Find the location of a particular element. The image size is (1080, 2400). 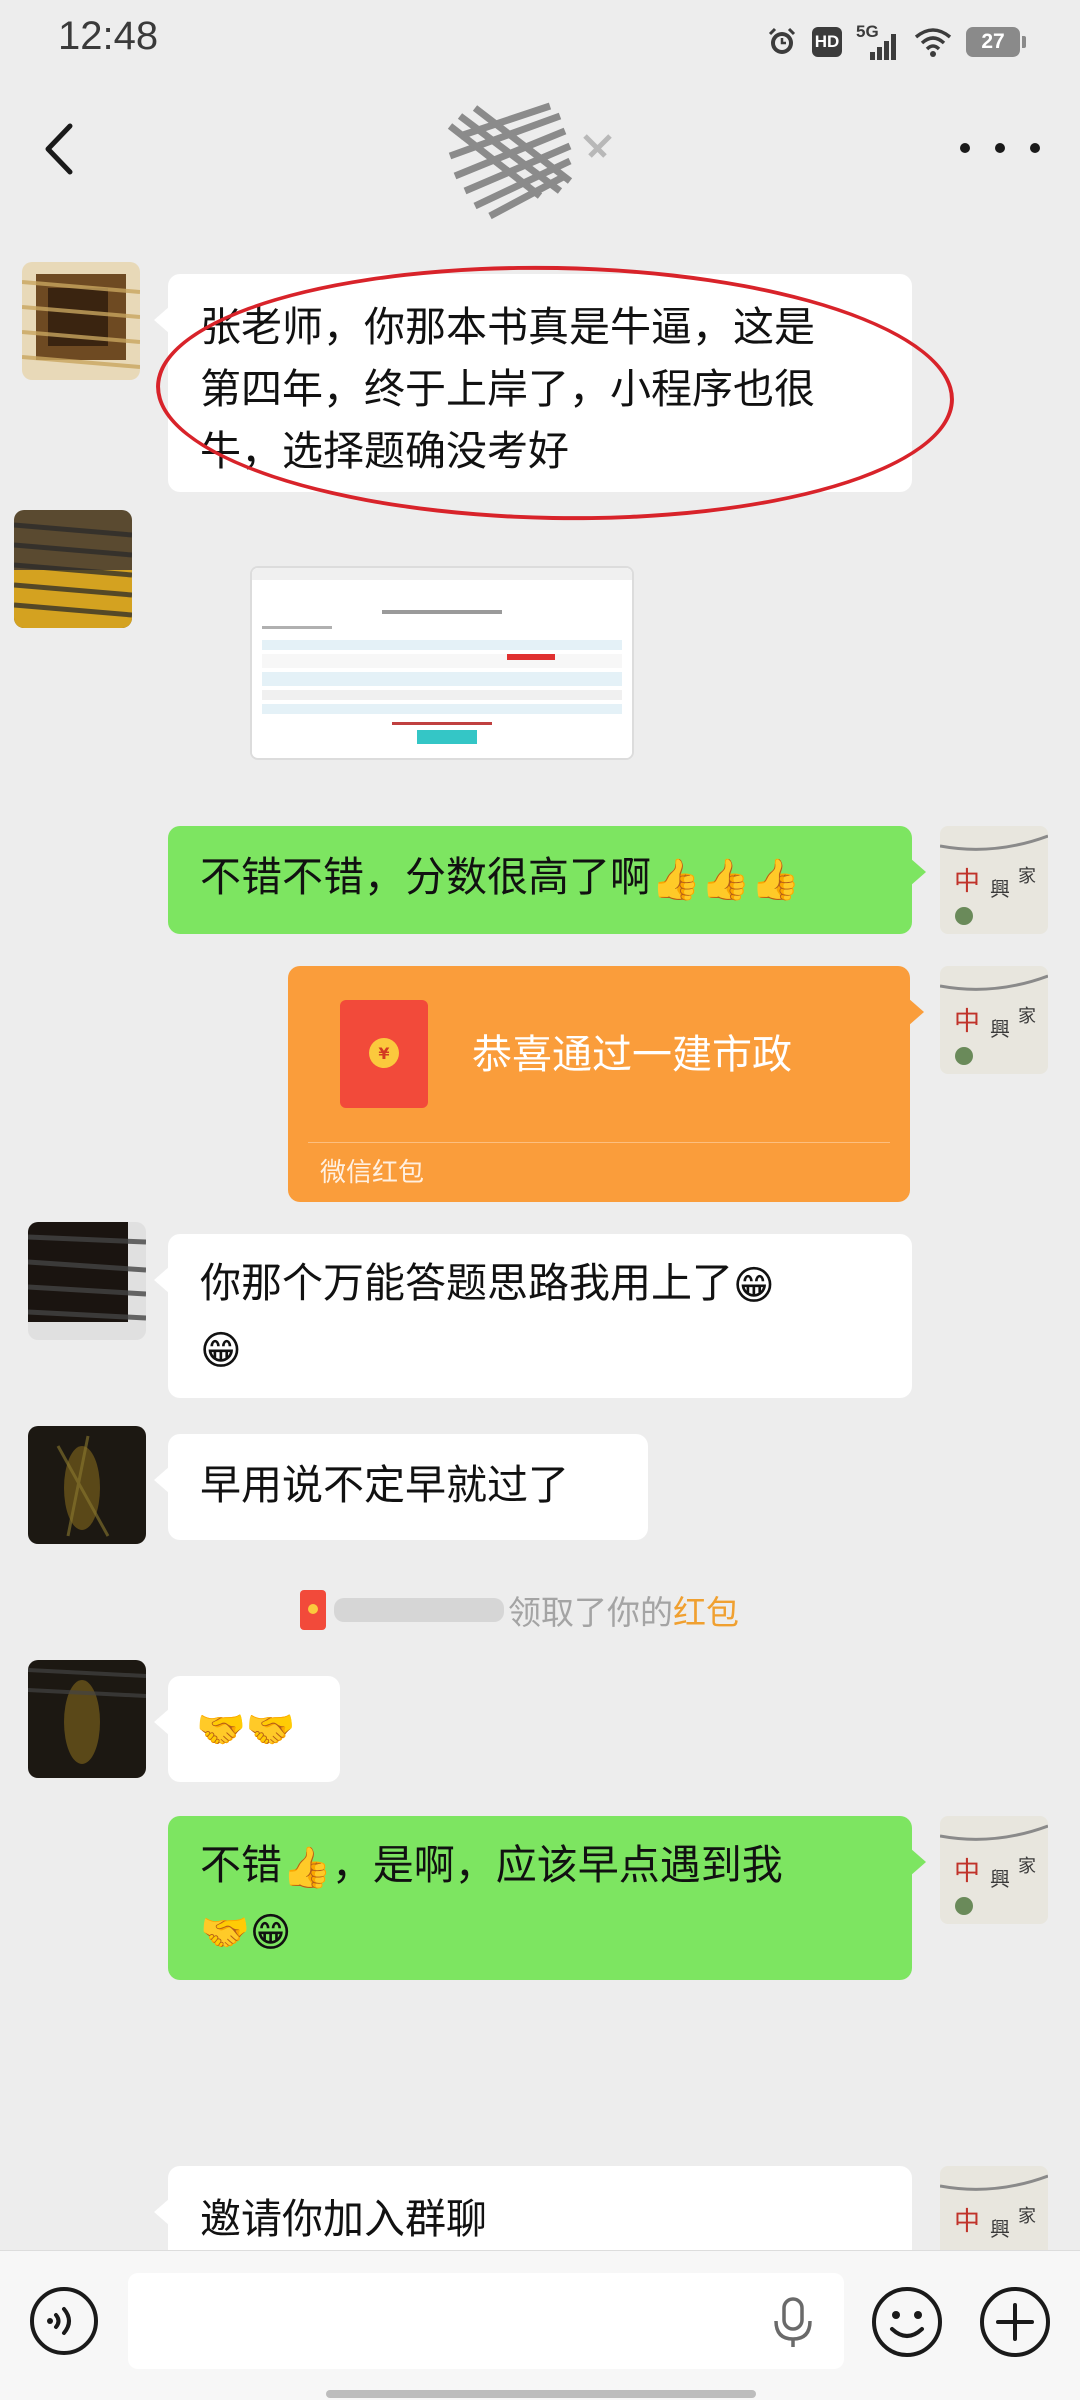

message-bubble: 🤝🤝 is located at coordinates (247, 1729).